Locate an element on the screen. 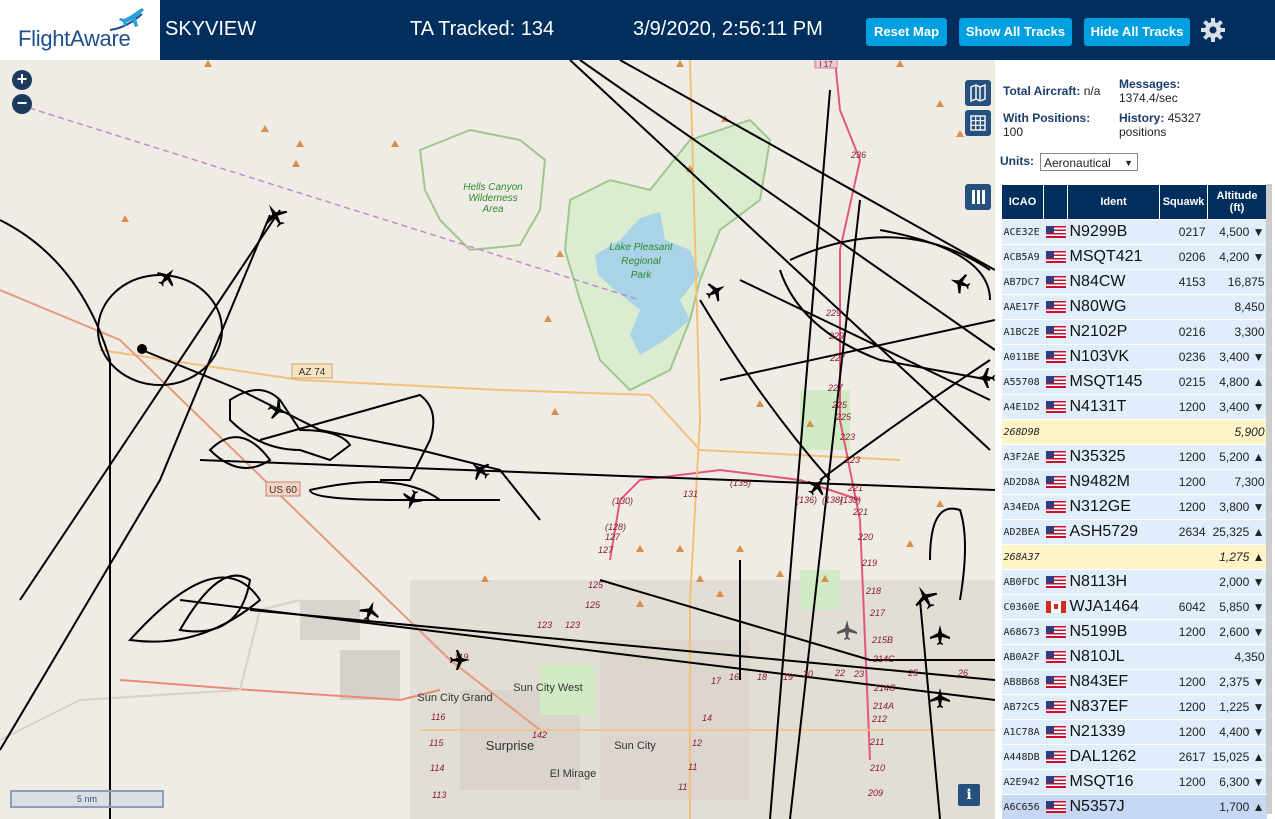 Image resolution: width=1275 pixels, height=819 pixels. svg-text: 11 is located at coordinates (692, 767).